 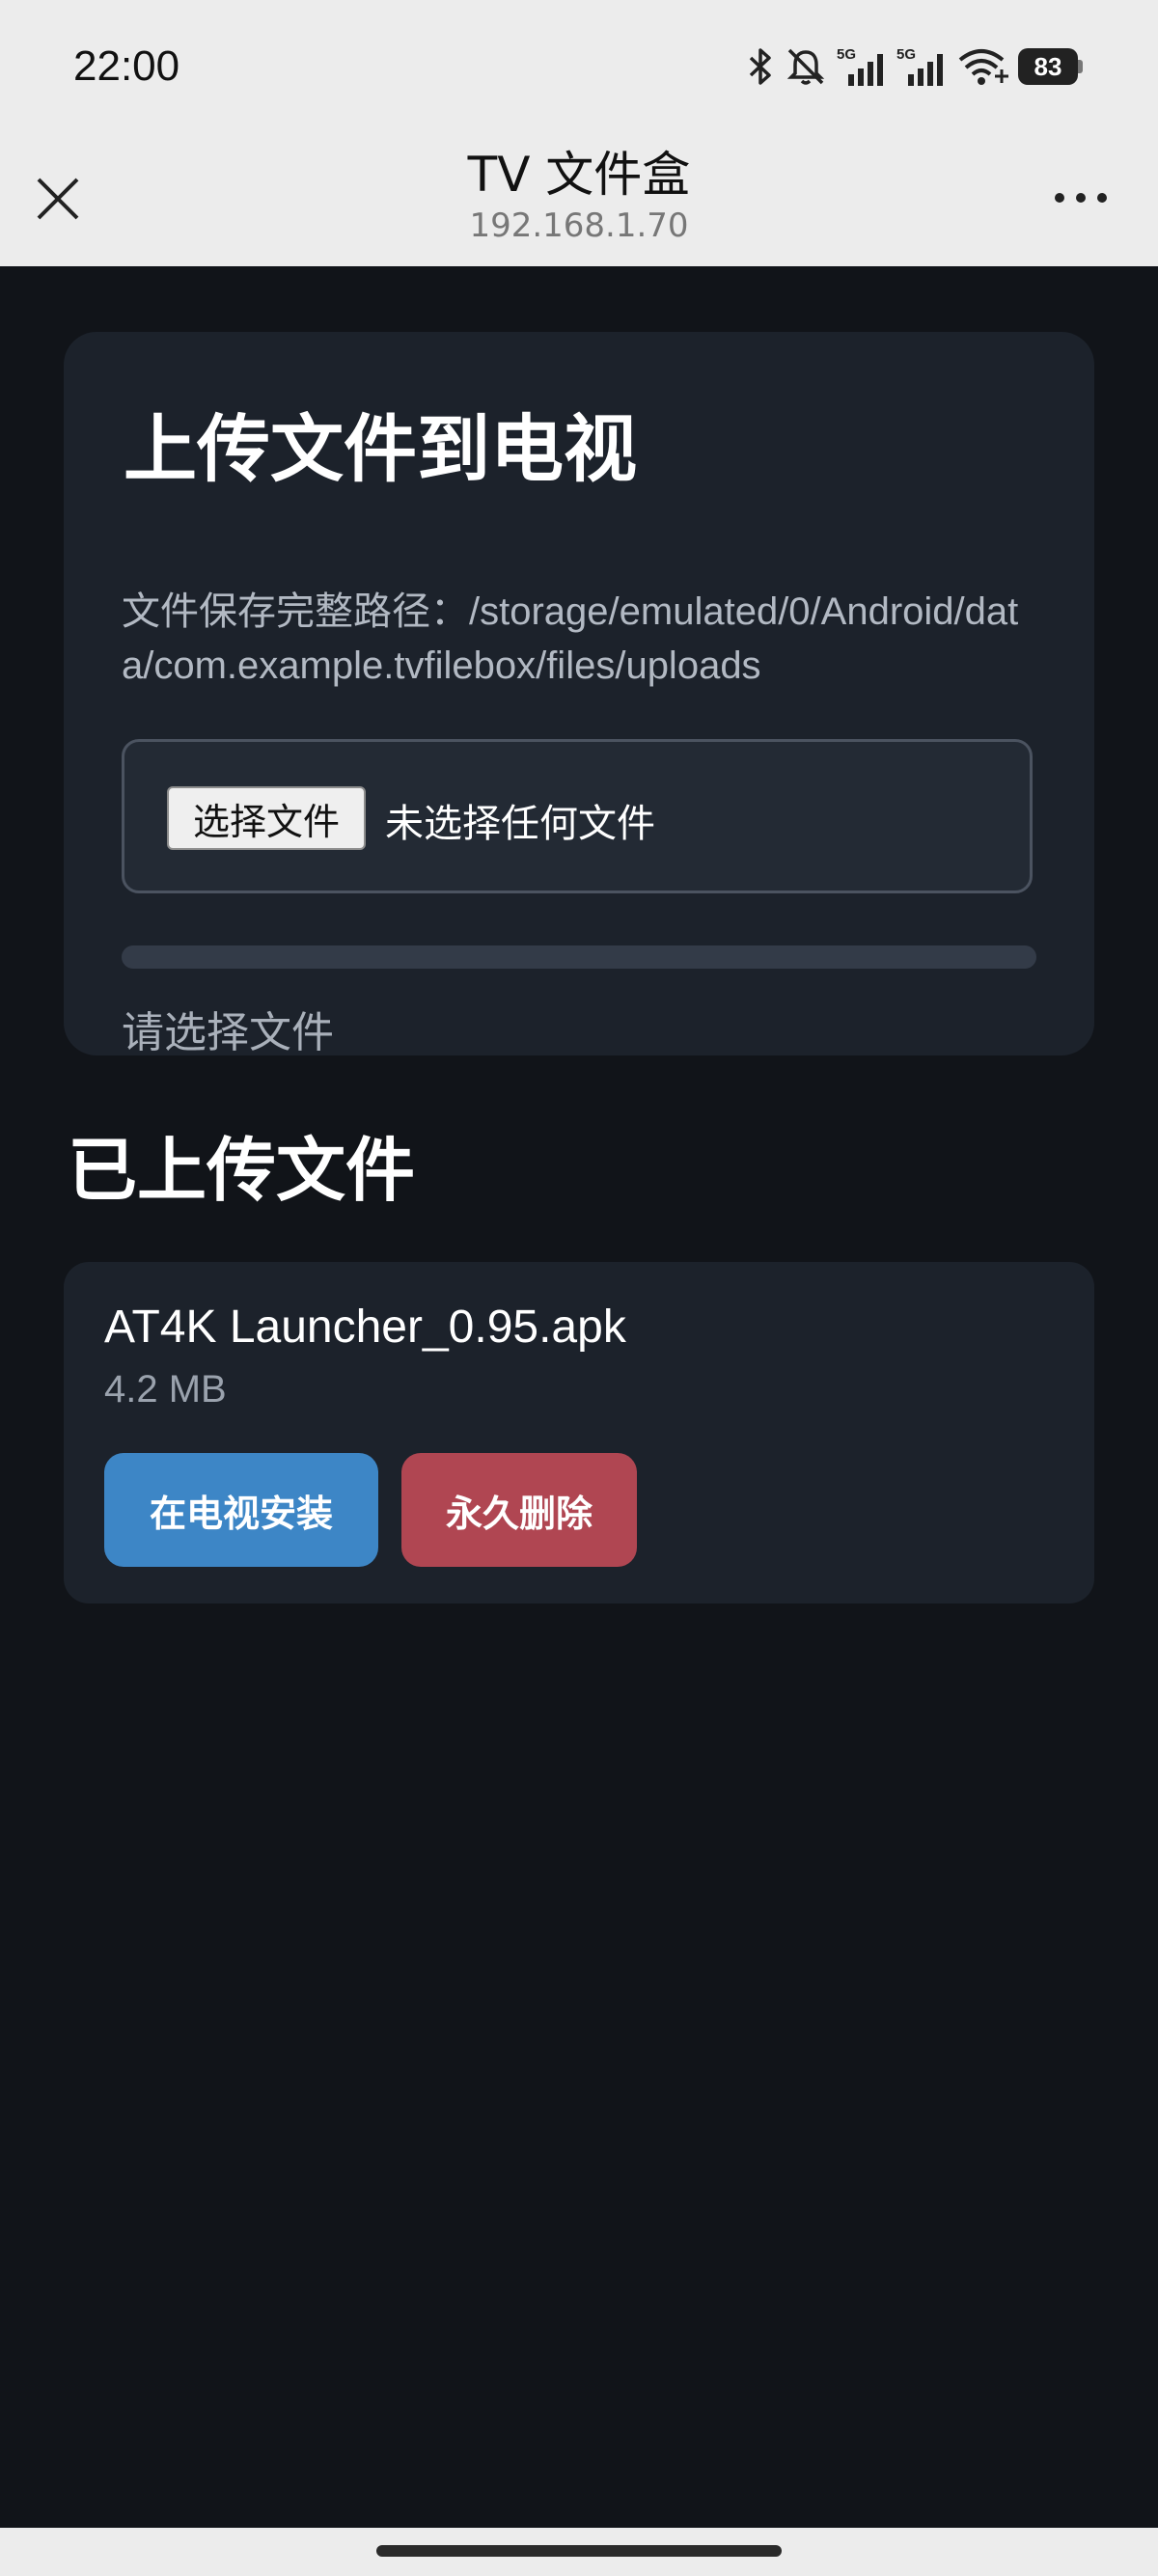 What do you see at coordinates (241, 1510) in the screenshot?
I see `install-on-tv-button: 在电视安装` at bounding box center [241, 1510].